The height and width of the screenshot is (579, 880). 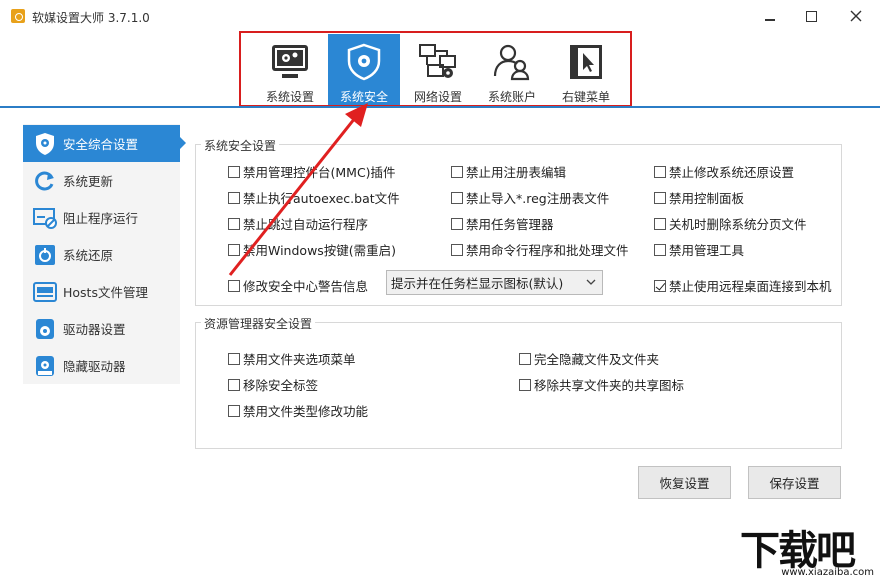 What do you see at coordinates (45, 218) in the screenshot?
I see `block-program-icon` at bounding box center [45, 218].